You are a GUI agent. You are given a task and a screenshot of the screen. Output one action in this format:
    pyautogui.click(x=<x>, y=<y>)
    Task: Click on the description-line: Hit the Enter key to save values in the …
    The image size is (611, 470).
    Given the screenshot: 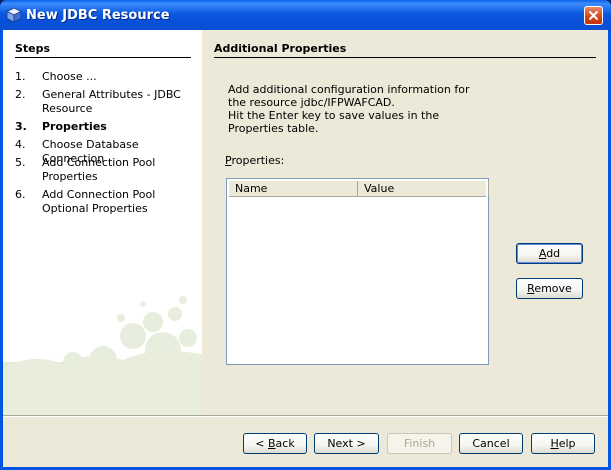 What is the action you would take?
    pyautogui.click(x=334, y=122)
    